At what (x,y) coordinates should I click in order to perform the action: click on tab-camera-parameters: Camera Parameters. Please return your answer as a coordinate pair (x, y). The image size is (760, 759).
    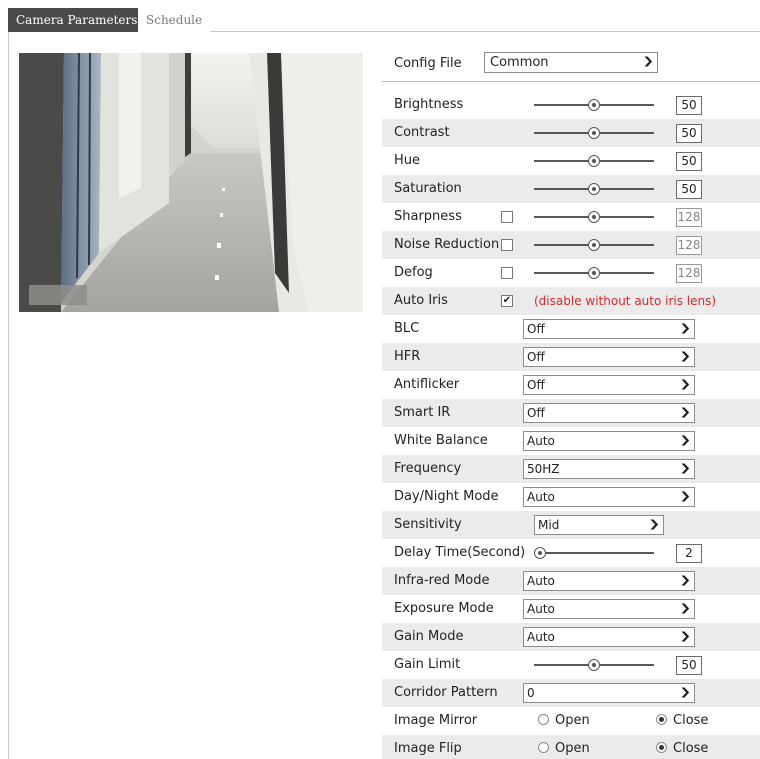
    Looking at the image, I should click on (77, 20).